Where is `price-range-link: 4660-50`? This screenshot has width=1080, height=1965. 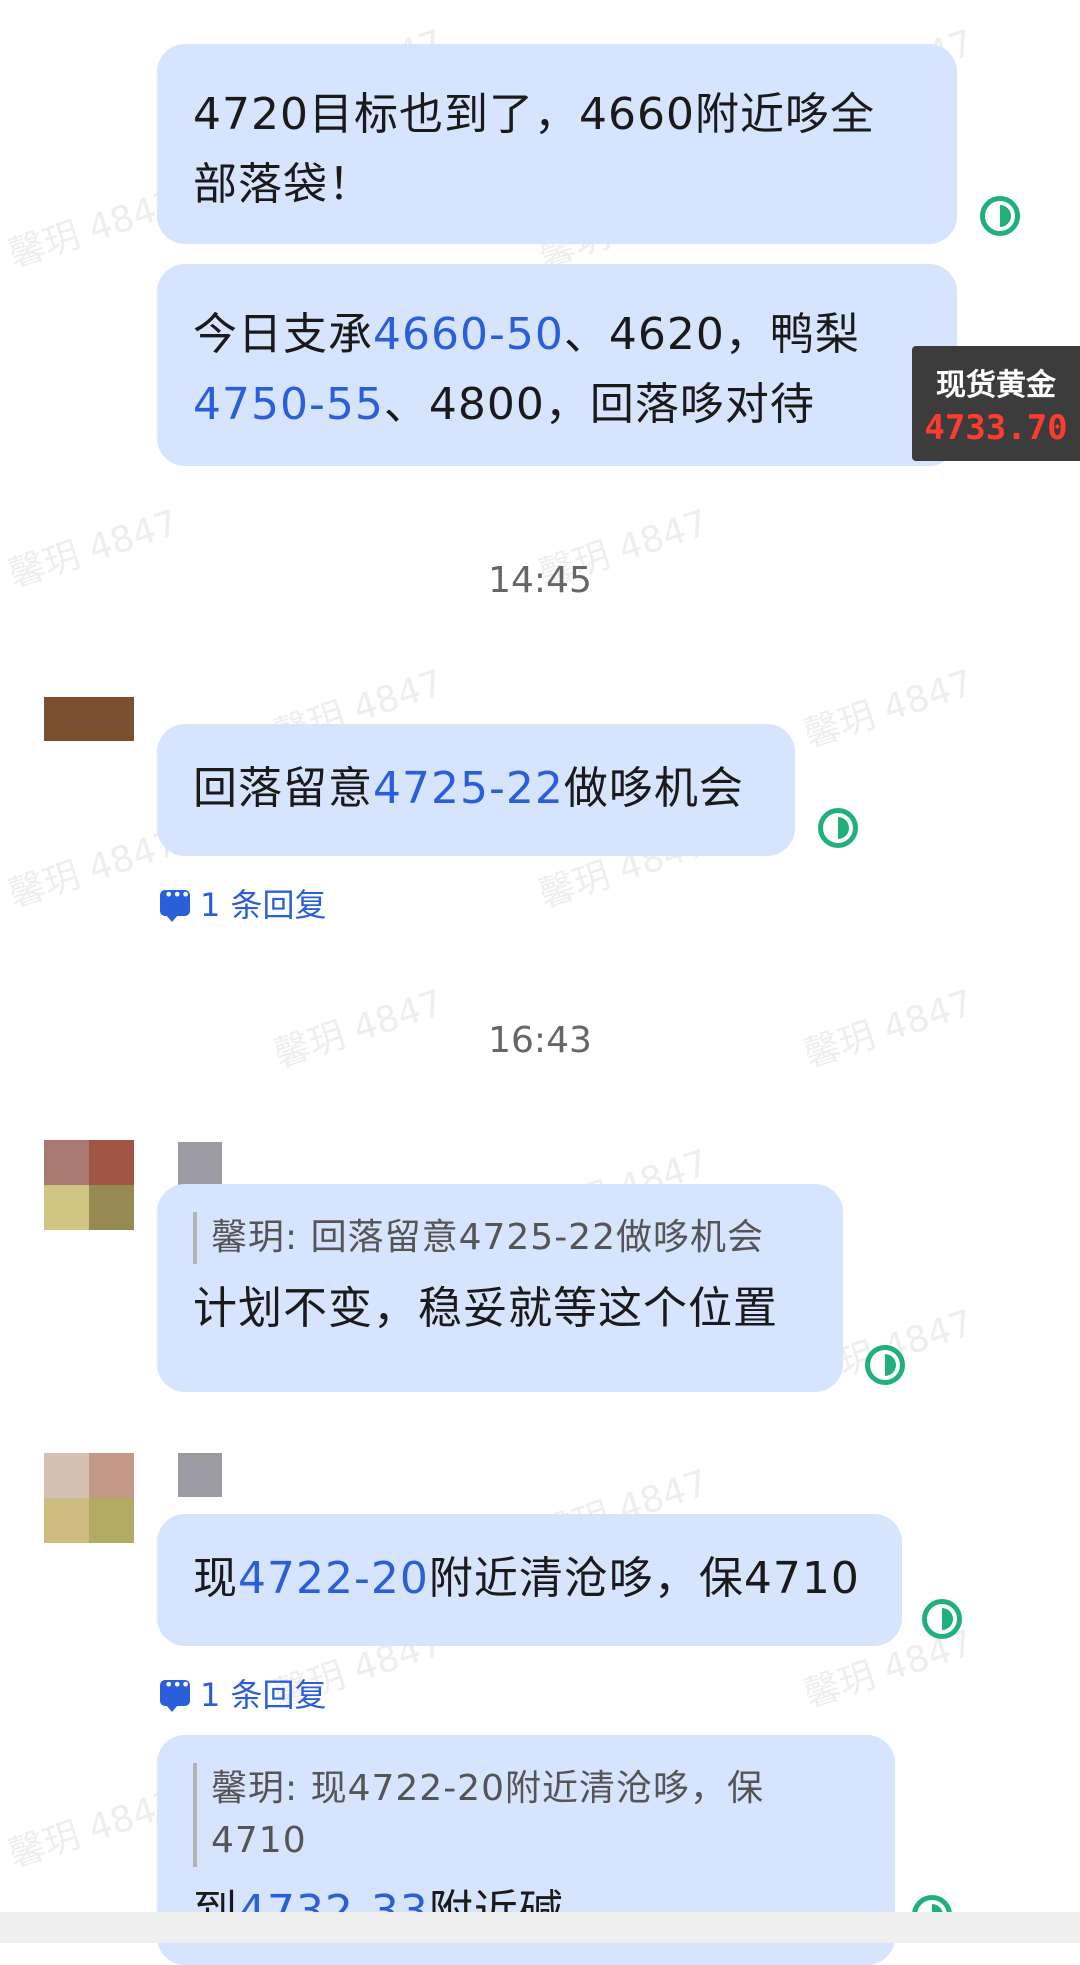 price-range-link: 4660-50 is located at coordinates (468, 334).